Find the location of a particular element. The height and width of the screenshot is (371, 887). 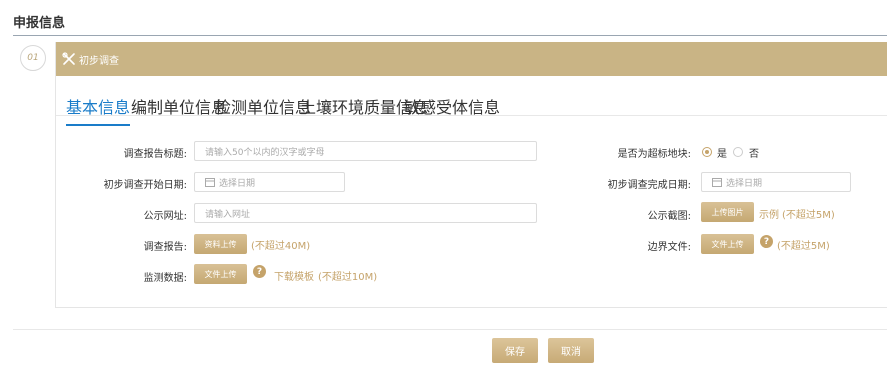

over-standard-yes-label: 是 is located at coordinates (722, 154).